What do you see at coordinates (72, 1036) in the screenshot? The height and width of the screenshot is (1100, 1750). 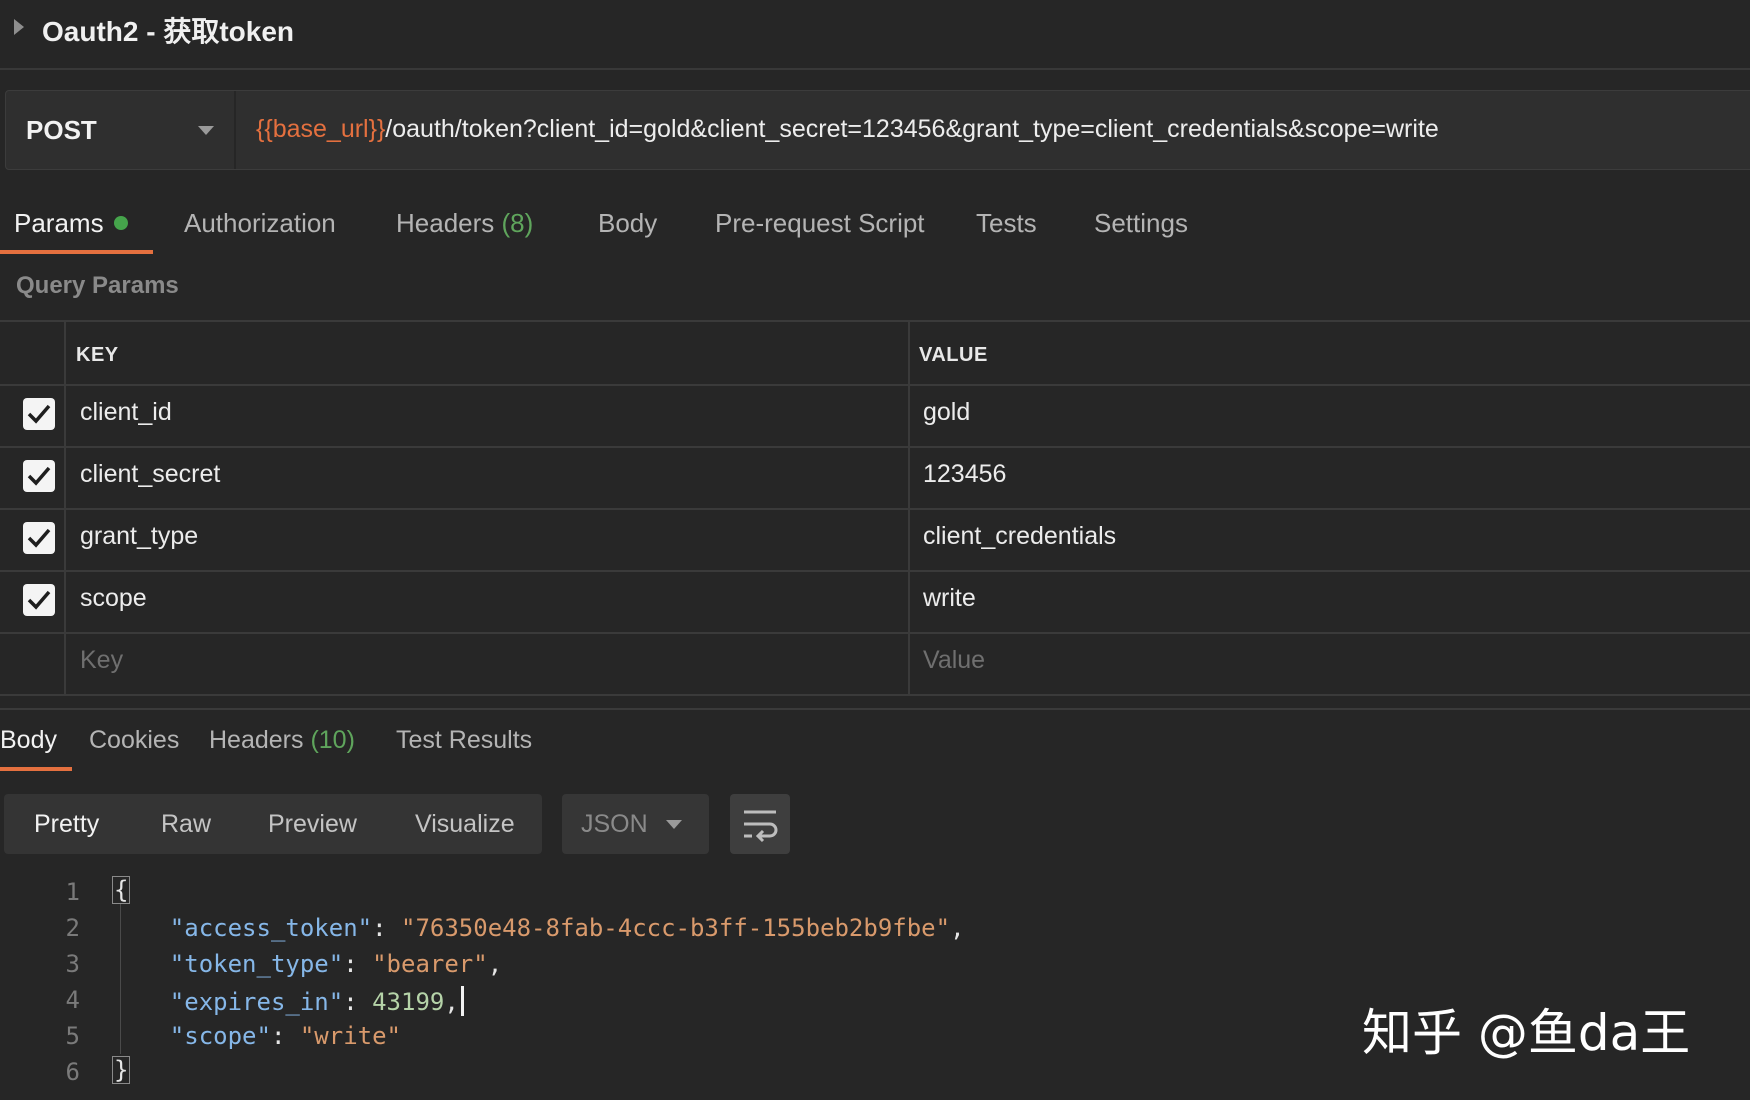 I see `line-number: 5` at bounding box center [72, 1036].